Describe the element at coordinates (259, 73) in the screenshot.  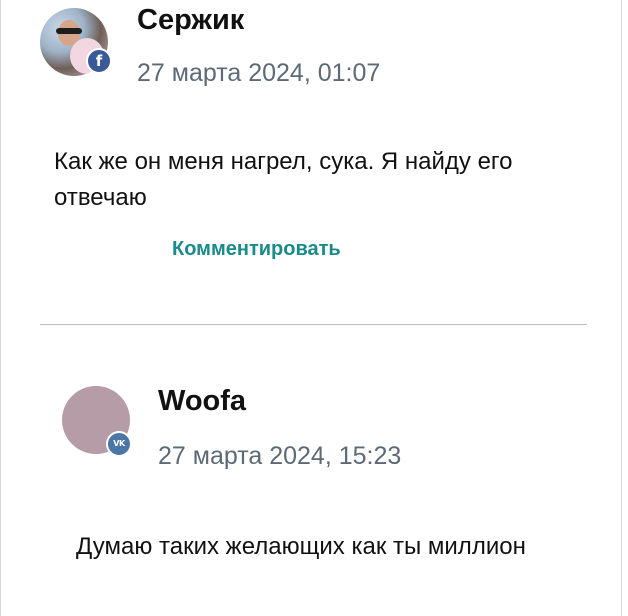
I see `comment-date: 27 марта 2024, 01:07` at that location.